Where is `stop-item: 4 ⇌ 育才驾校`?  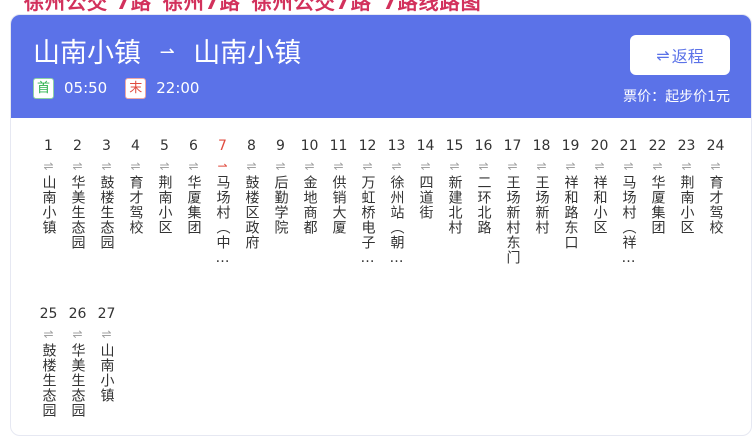 stop-item: 4 ⇌ 育才驾校 is located at coordinates (135, 220).